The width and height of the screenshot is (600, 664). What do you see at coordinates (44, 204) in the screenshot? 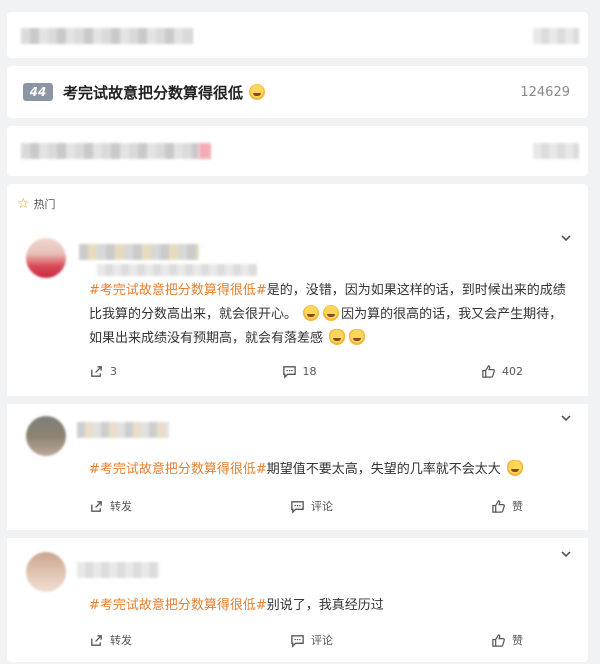
I see `hot-section-label: 热门` at bounding box center [44, 204].